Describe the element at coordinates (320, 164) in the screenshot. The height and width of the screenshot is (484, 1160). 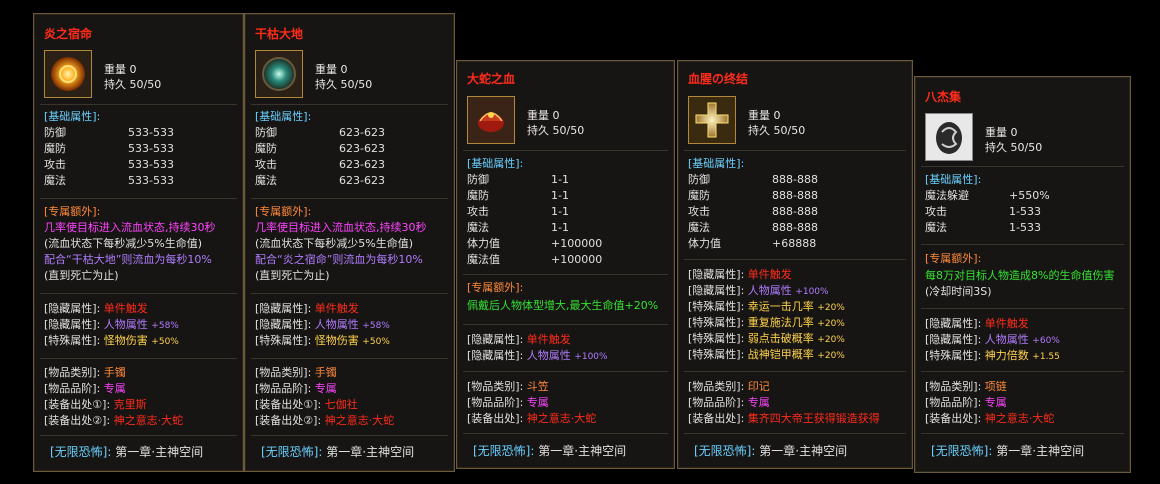
I see `attr-row: 攻击 623-623` at that location.